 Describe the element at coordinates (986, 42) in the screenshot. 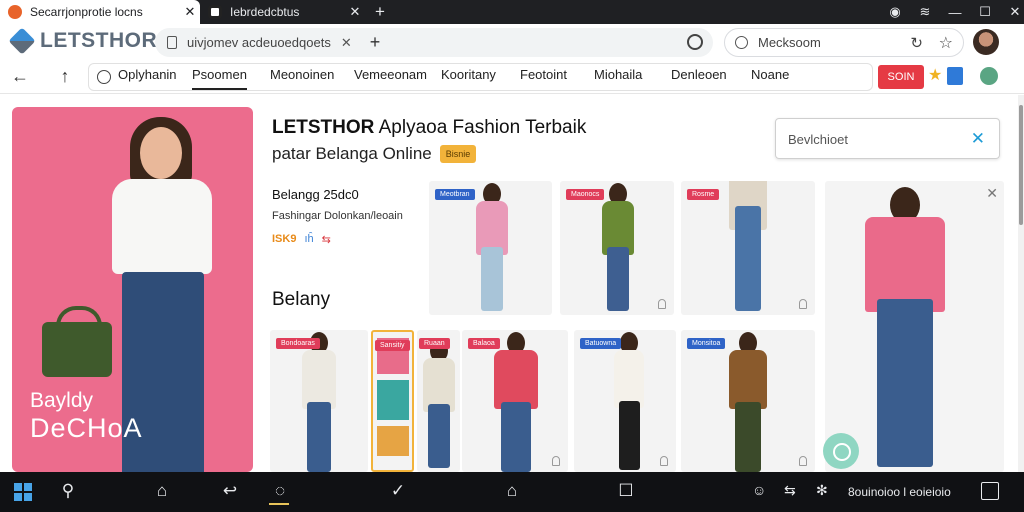

I see `avatar` at that location.